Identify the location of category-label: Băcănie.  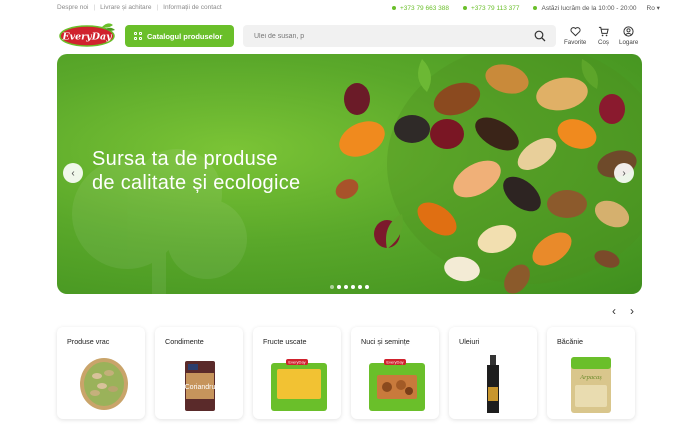
(570, 341).